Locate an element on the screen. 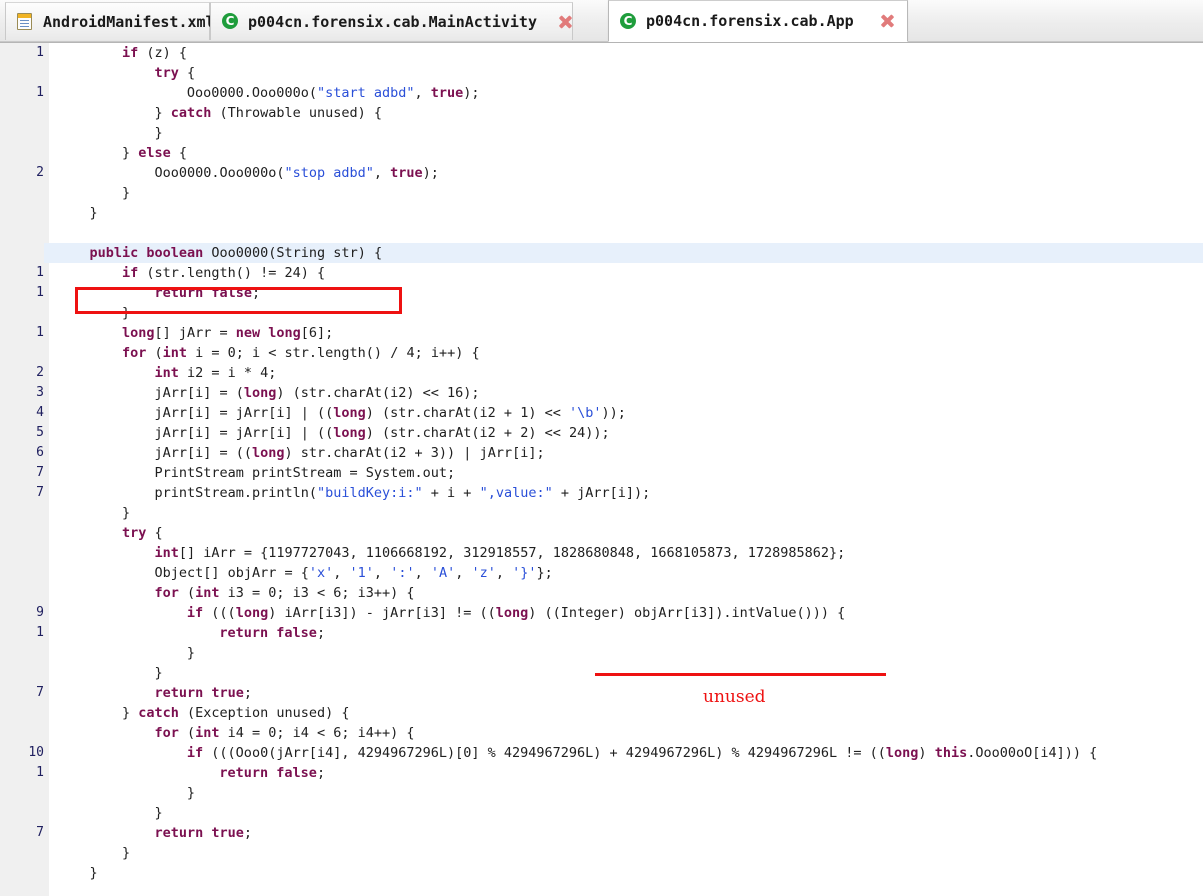 Image resolution: width=1203 pixels, height=896 pixels. line-number: 5 is located at coordinates (40, 432).